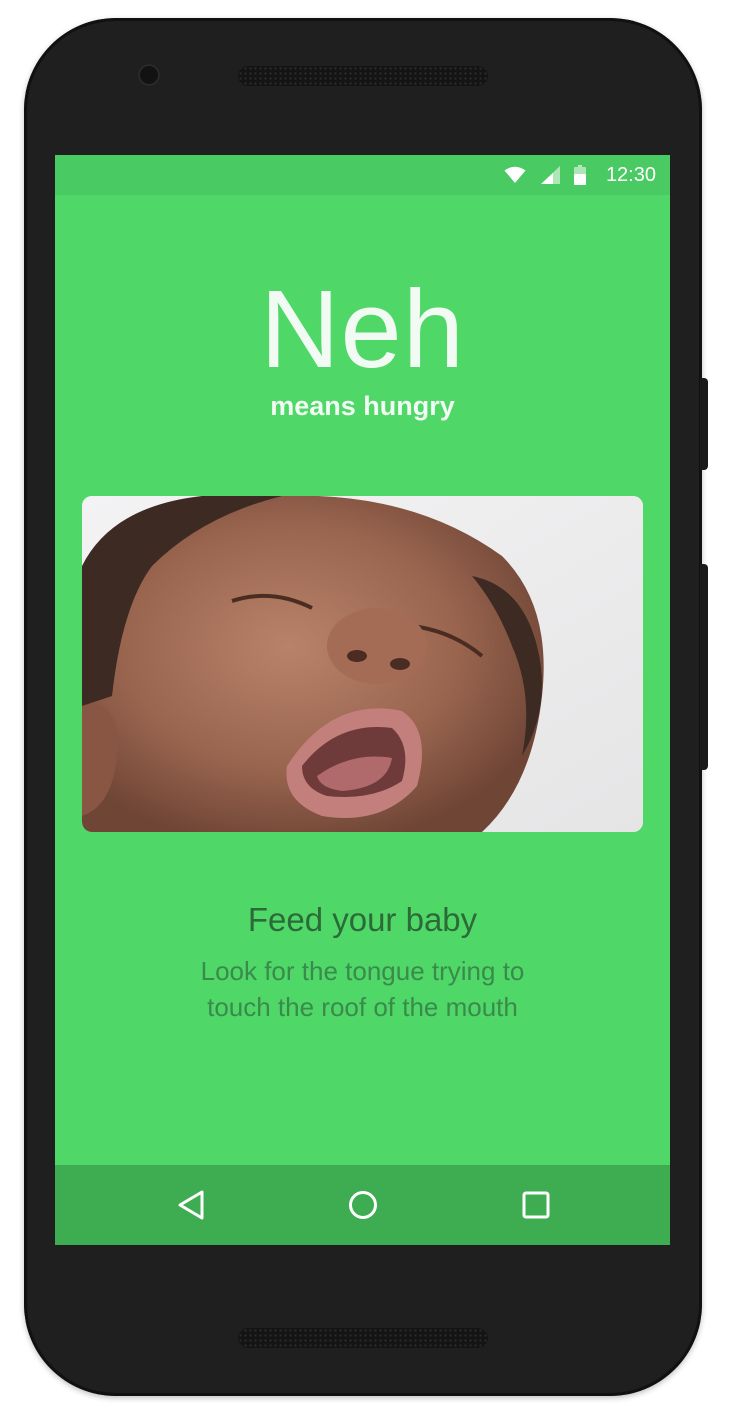 The image size is (732, 1426). Describe the element at coordinates (630, 174) in the screenshot. I see `status-time: 12:30` at that location.